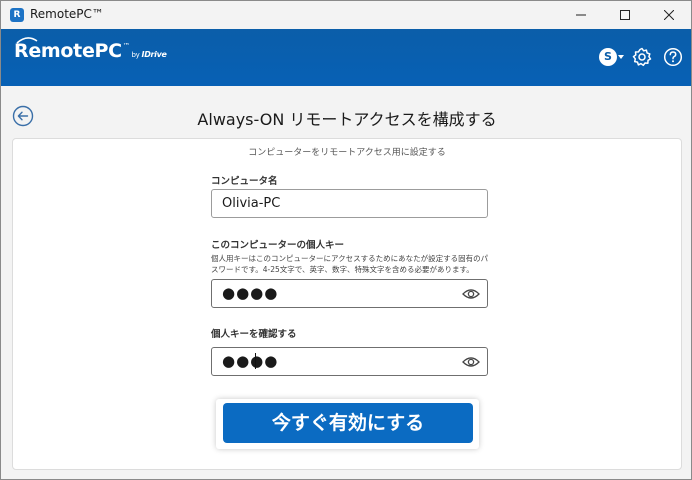 The image size is (692, 480). What do you see at coordinates (135, 55) in the screenshot?
I see `logo-by: by` at bounding box center [135, 55].